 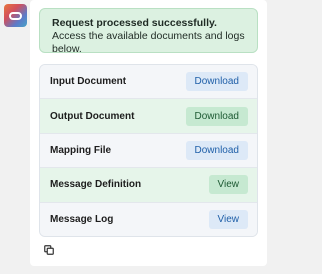 I want to click on row-label: Output Document, so click(x=92, y=116).